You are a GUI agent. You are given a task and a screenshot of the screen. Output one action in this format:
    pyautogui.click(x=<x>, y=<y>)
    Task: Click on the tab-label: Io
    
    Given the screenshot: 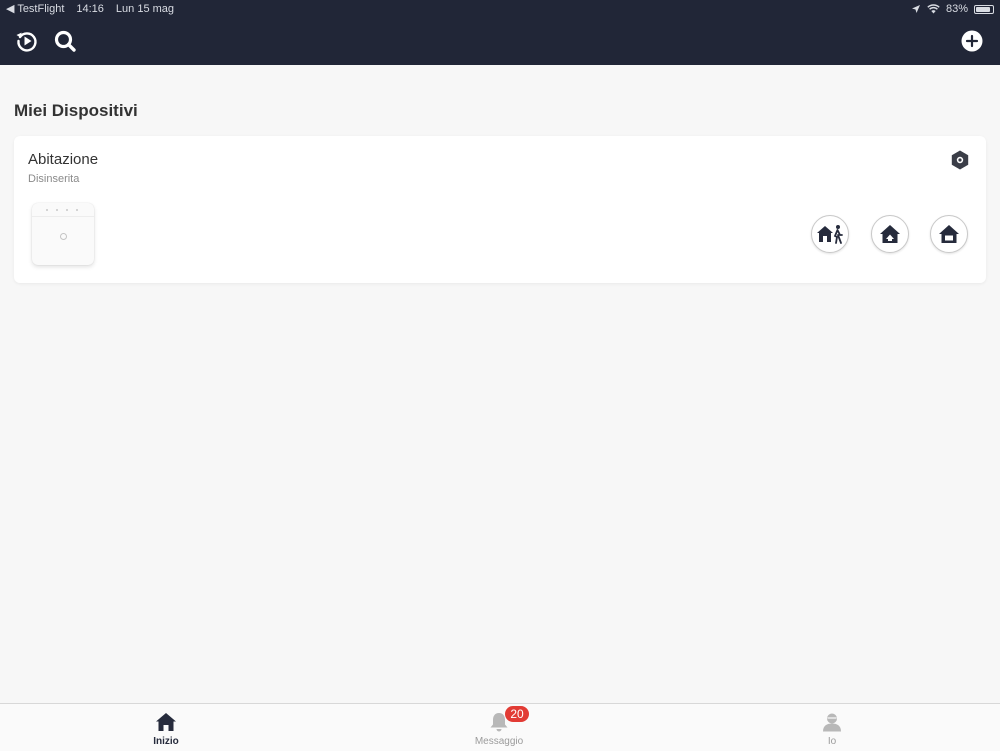 What is the action you would take?
    pyautogui.click(x=832, y=741)
    